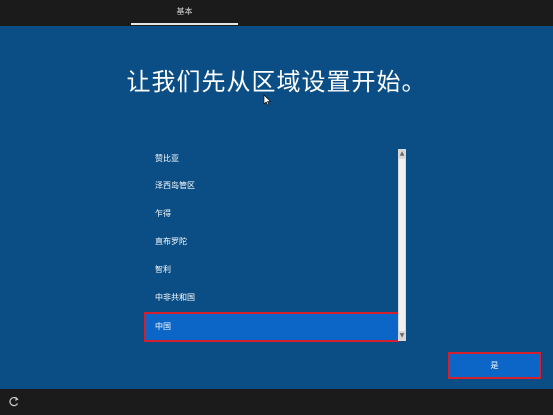 This screenshot has height=415, width=553. Describe the element at coordinates (271, 159) in the screenshot. I see `list-item: 赞比亚` at that location.